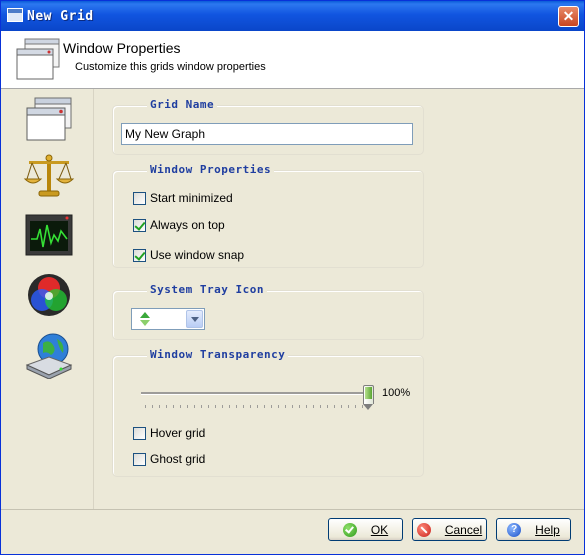  I want to click on title-bar: New Grid ✕, so click(292, 16).